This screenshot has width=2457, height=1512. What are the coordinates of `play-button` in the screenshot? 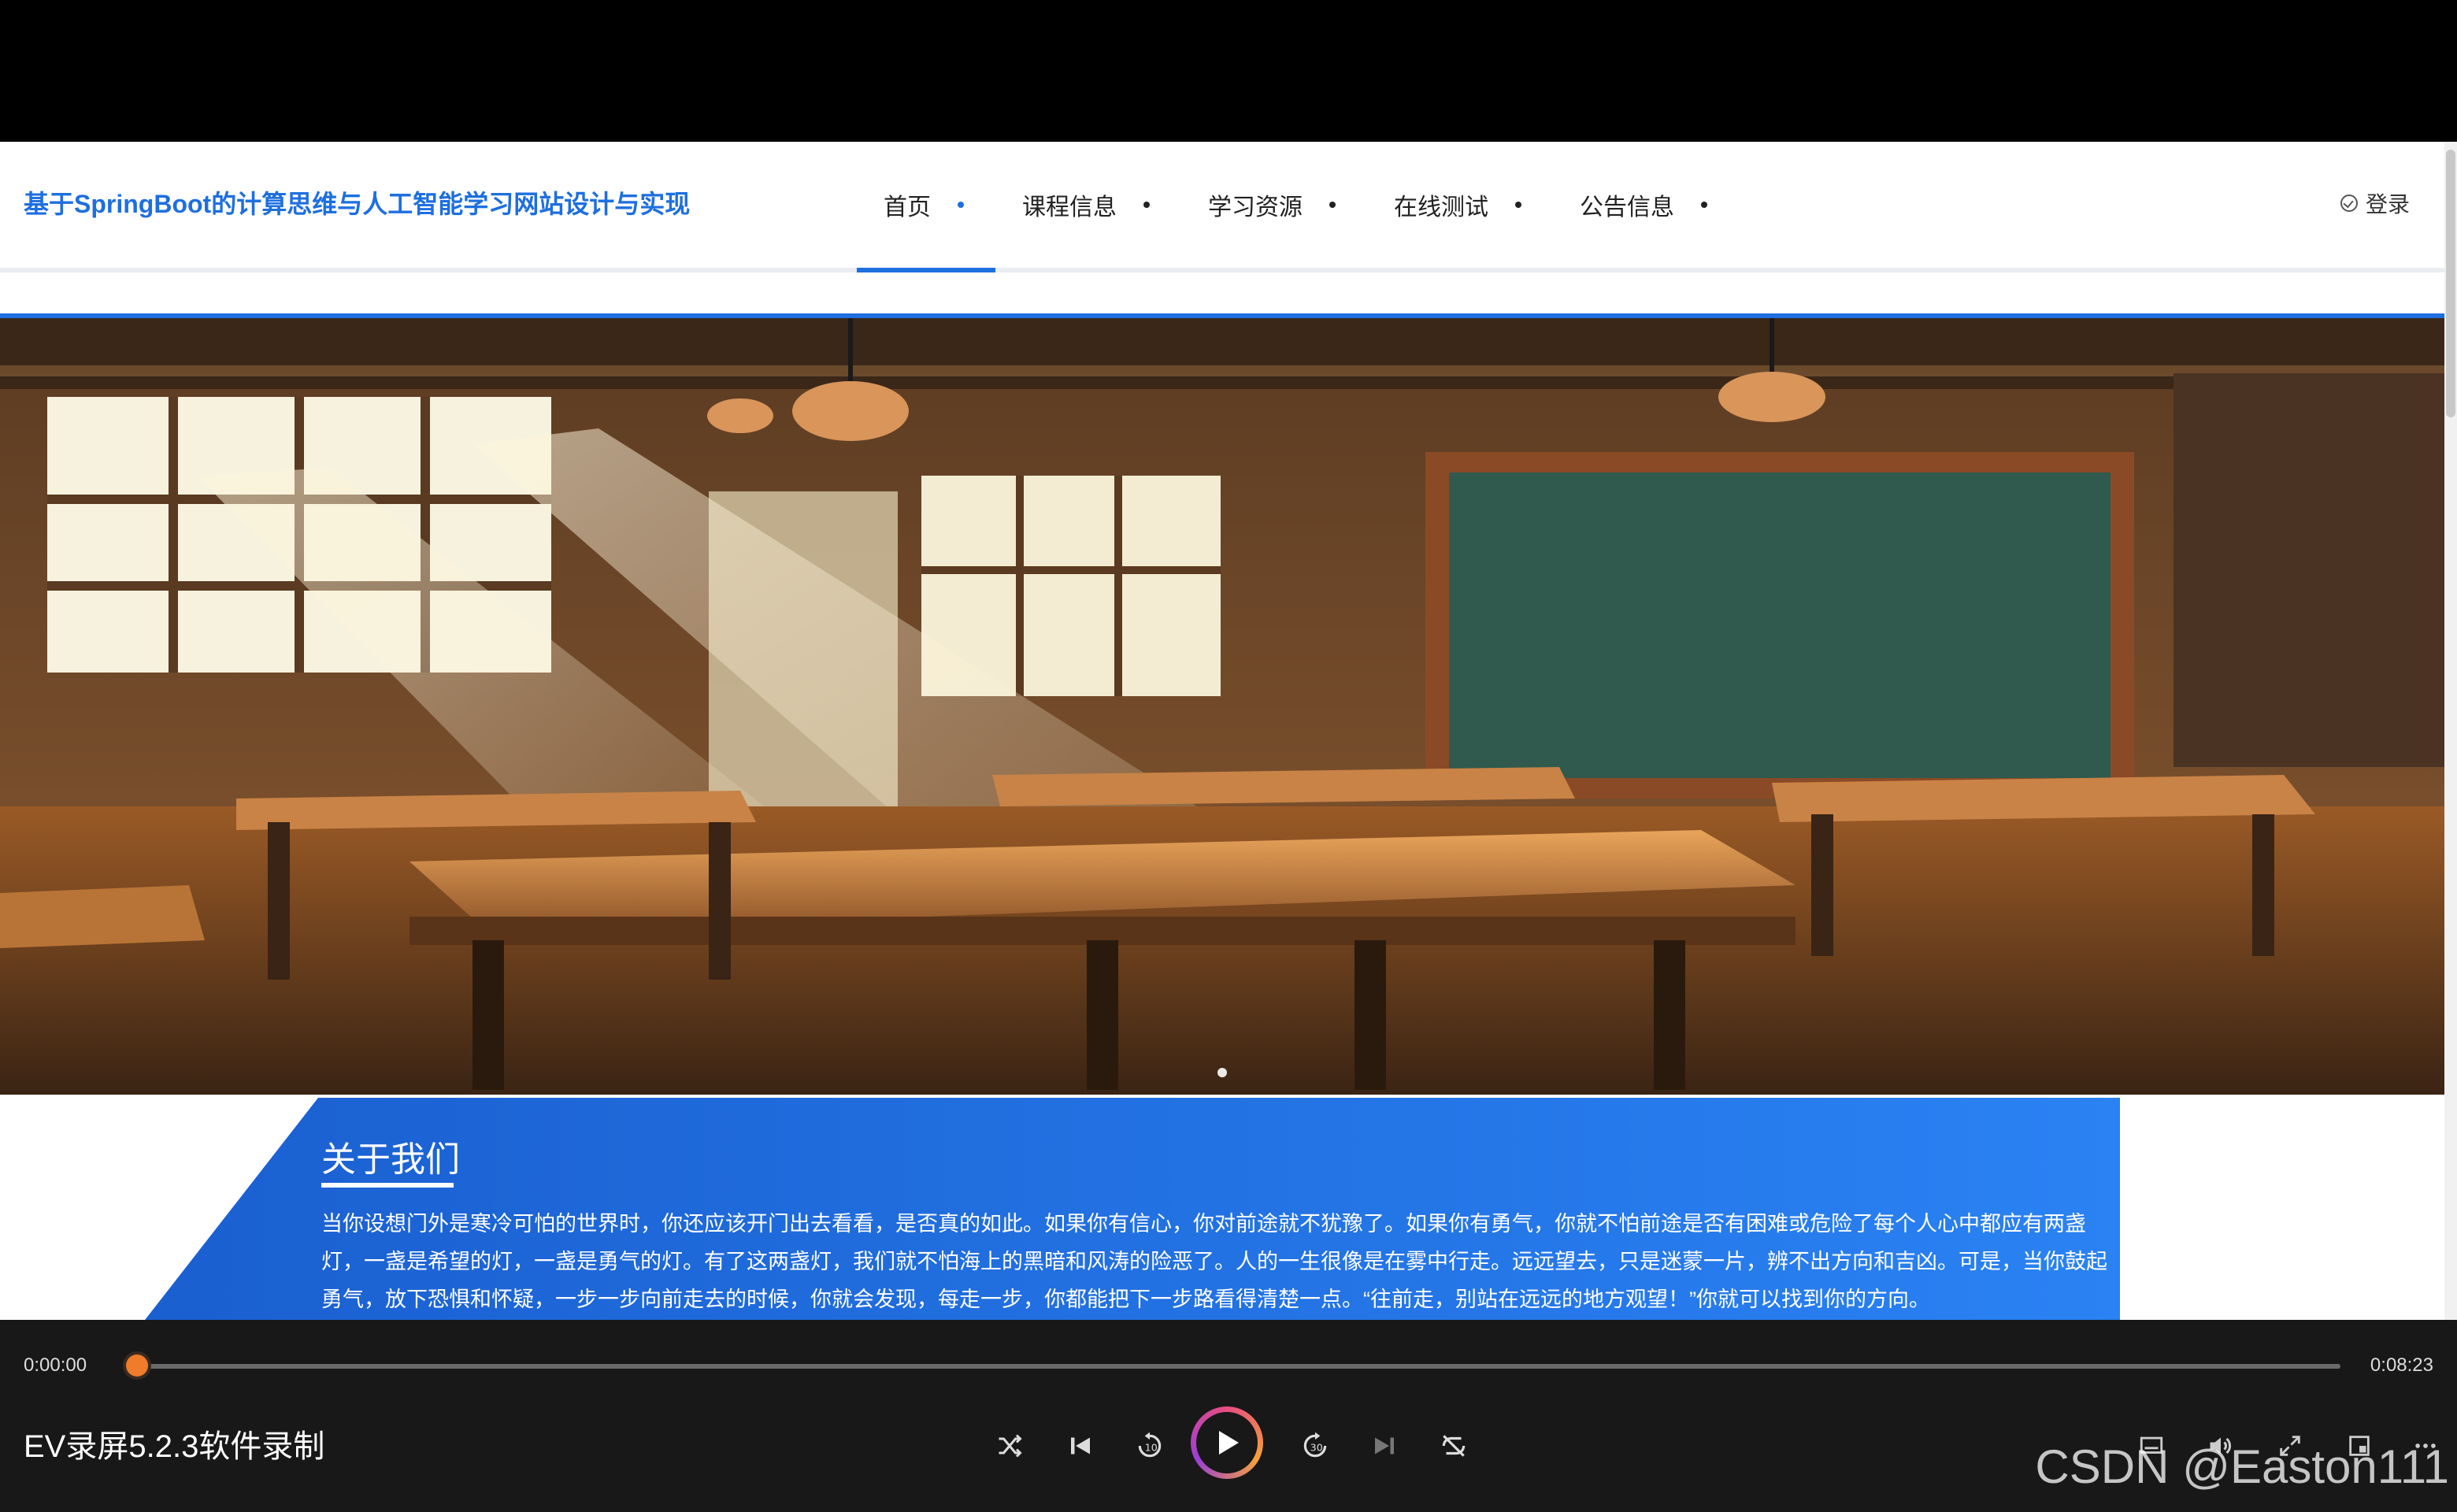 It's located at (1227, 1442).